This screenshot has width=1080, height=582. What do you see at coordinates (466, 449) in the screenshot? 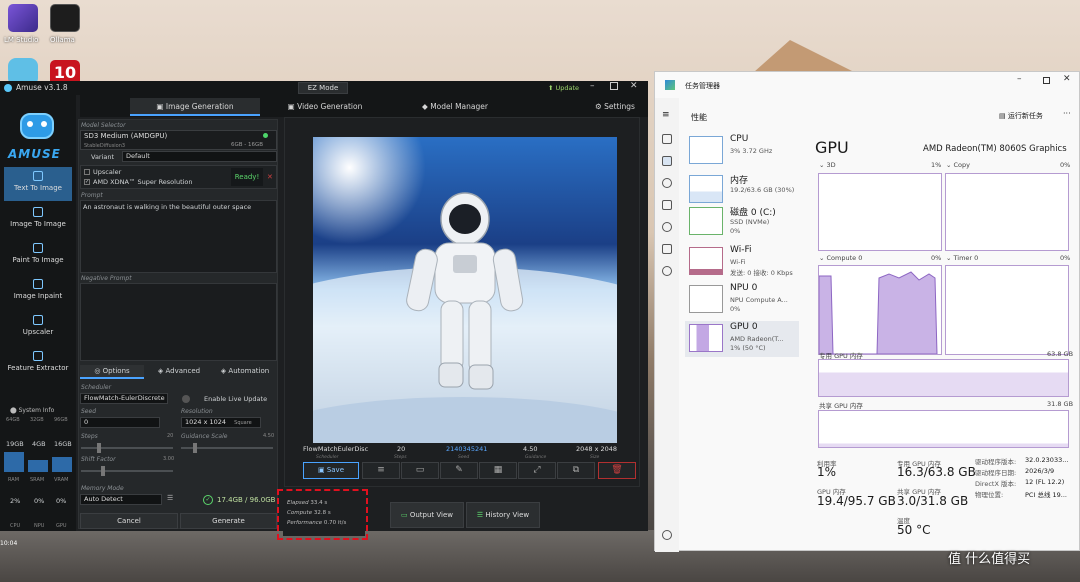
I see `result-seed: 2140345241` at bounding box center [466, 449].